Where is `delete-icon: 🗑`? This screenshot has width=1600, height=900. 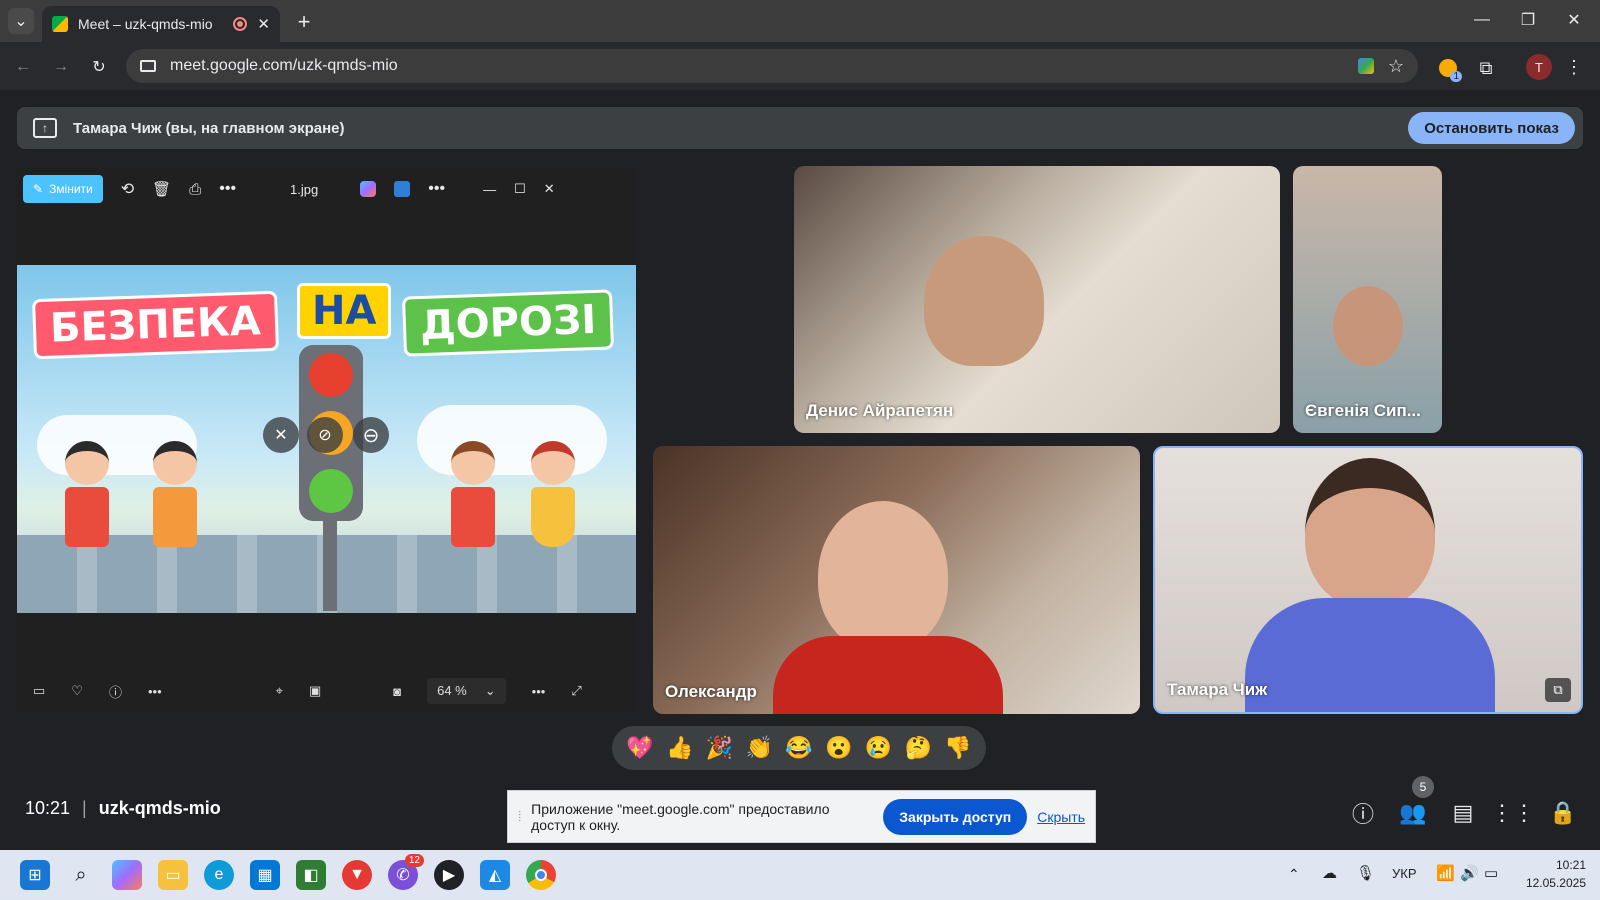 delete-icon: 🗑 is located at coordinates (161, 189).